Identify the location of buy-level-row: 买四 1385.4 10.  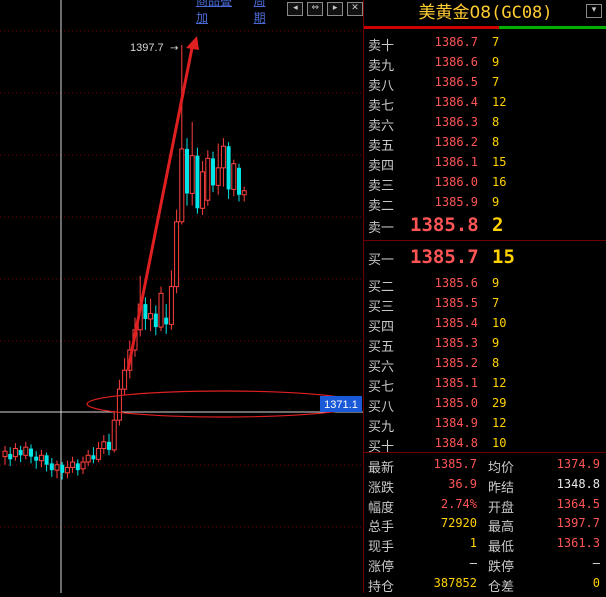
(485, 324).